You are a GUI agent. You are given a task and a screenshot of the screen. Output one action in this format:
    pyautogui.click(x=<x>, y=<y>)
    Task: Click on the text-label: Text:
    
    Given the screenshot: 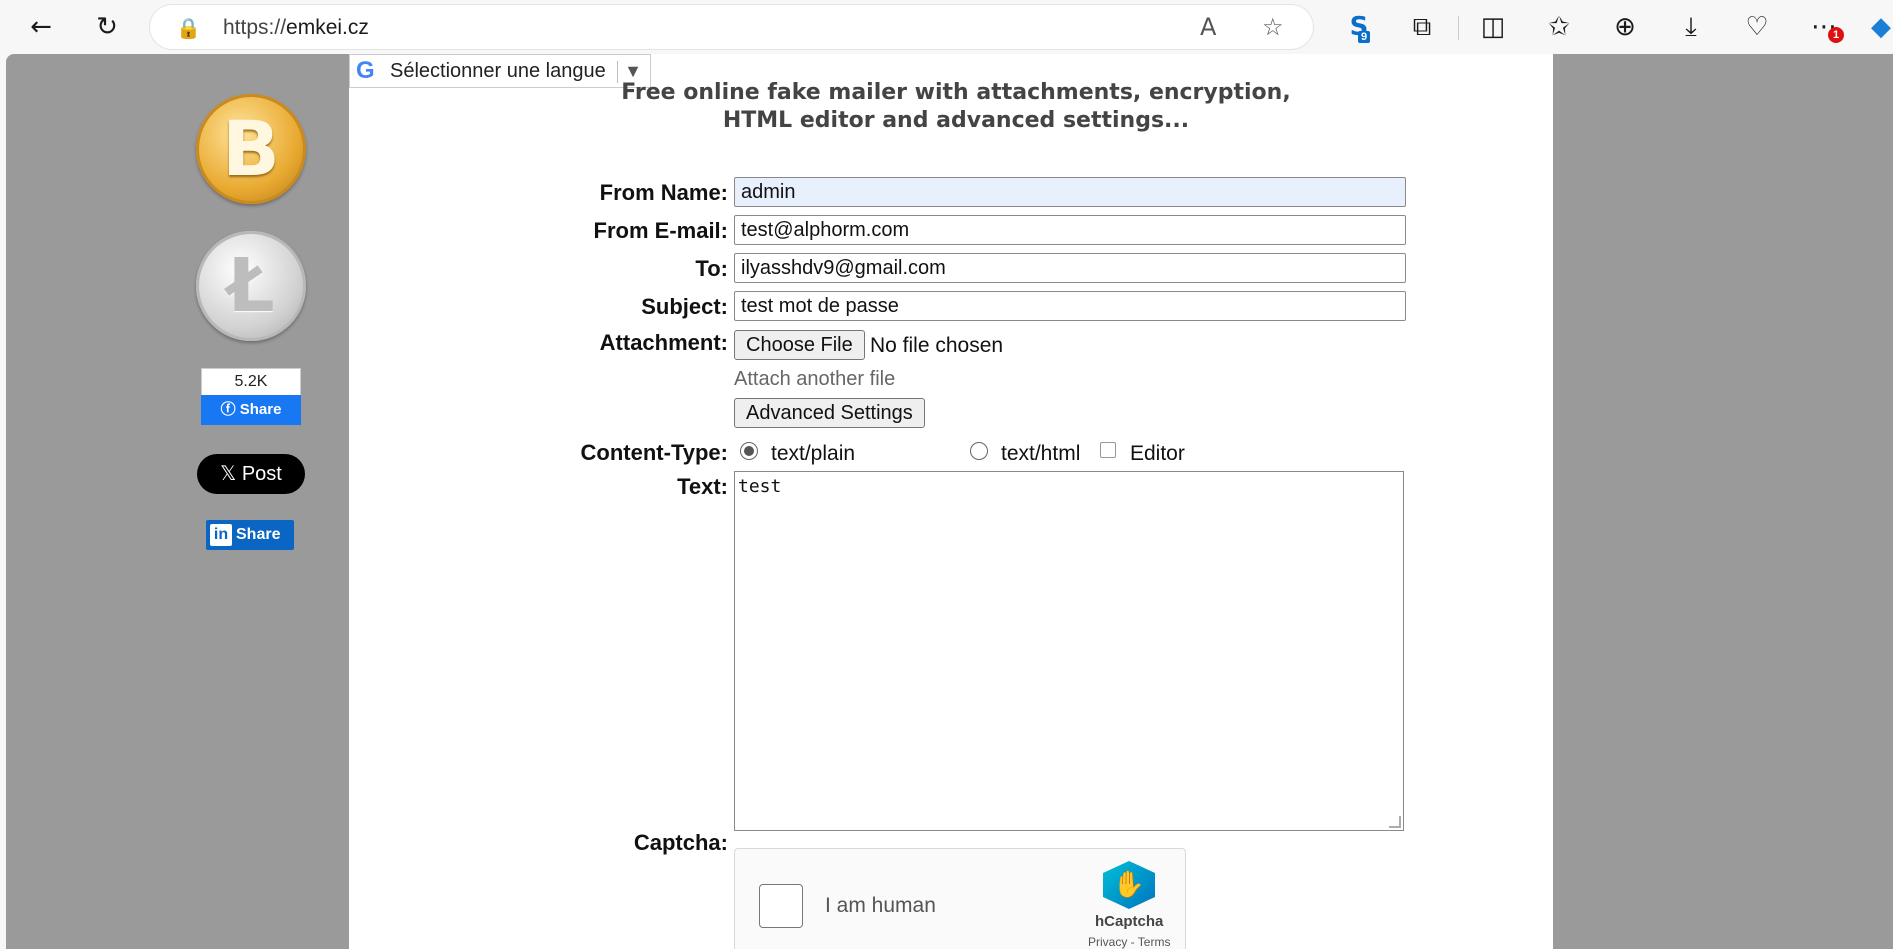 What is the action you would take?
    pyautogui.click(x=702, y=486)
    